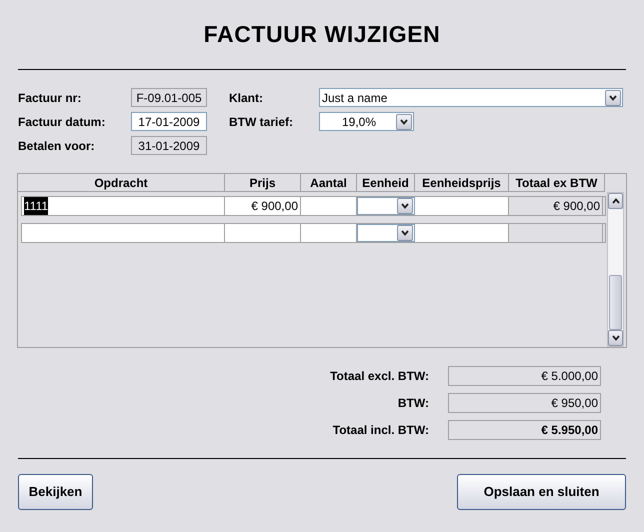 This screenshot has width=644, height=532. What do you see at coordinates (557, 183) in the screenshot?
I see `column-header: Totaal ex BTW` at bounding box center [557, 183].